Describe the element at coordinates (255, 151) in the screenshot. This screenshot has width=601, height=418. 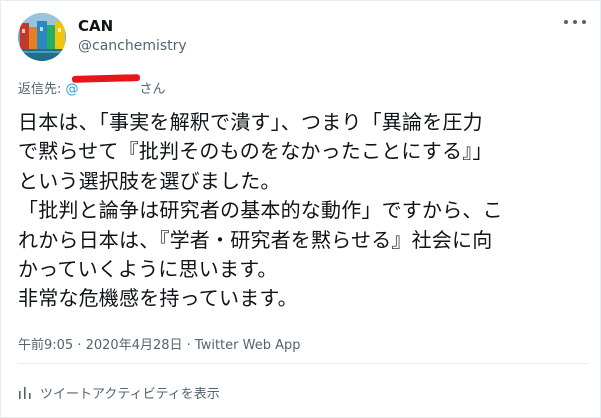
I see `tweet-line: で黙らせて『批判そのものをなかったことにする』」` at that location.